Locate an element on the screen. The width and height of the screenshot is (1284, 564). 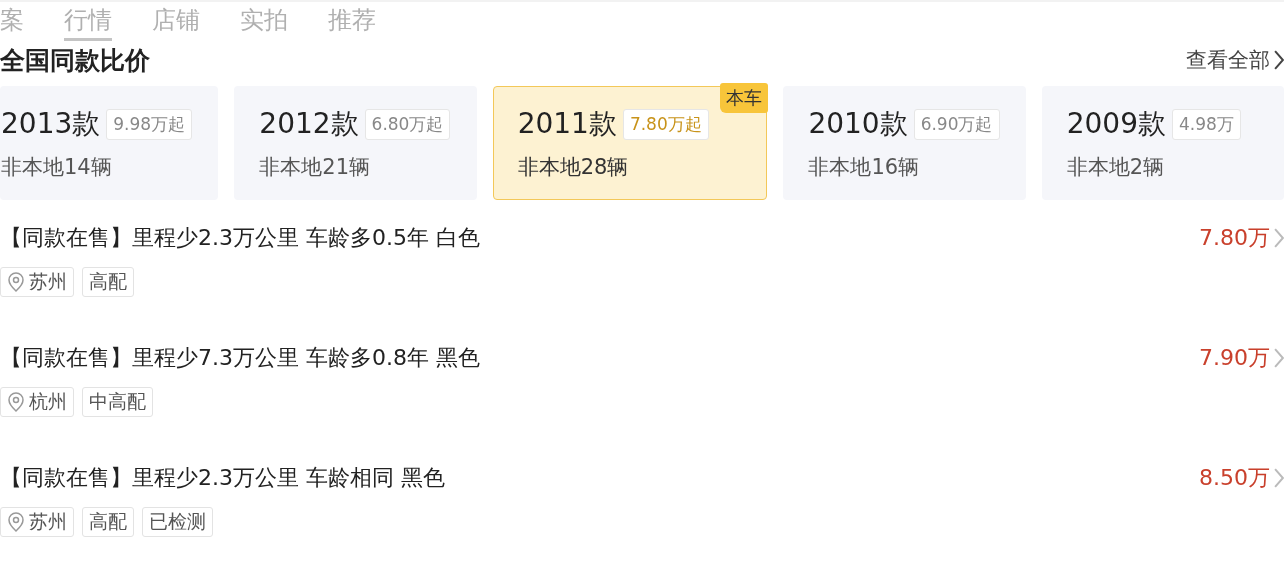
listing-price: 7.80万 is located at coordinates (1241, 238).